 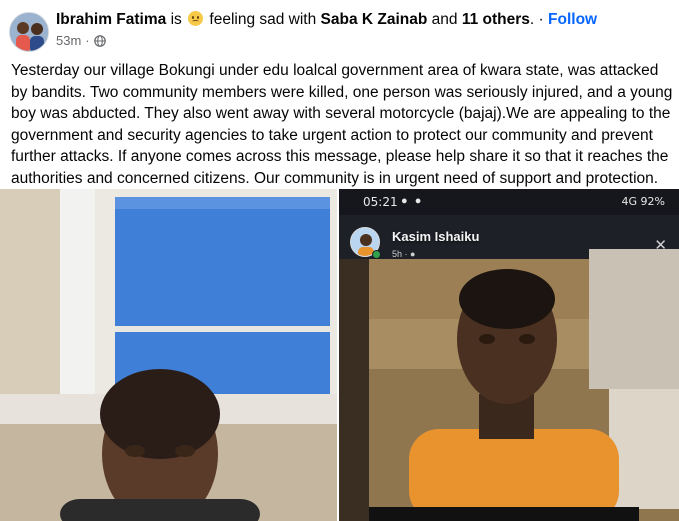 I want to click on status-battery: 4G 92%, so click(x=643, y=201).